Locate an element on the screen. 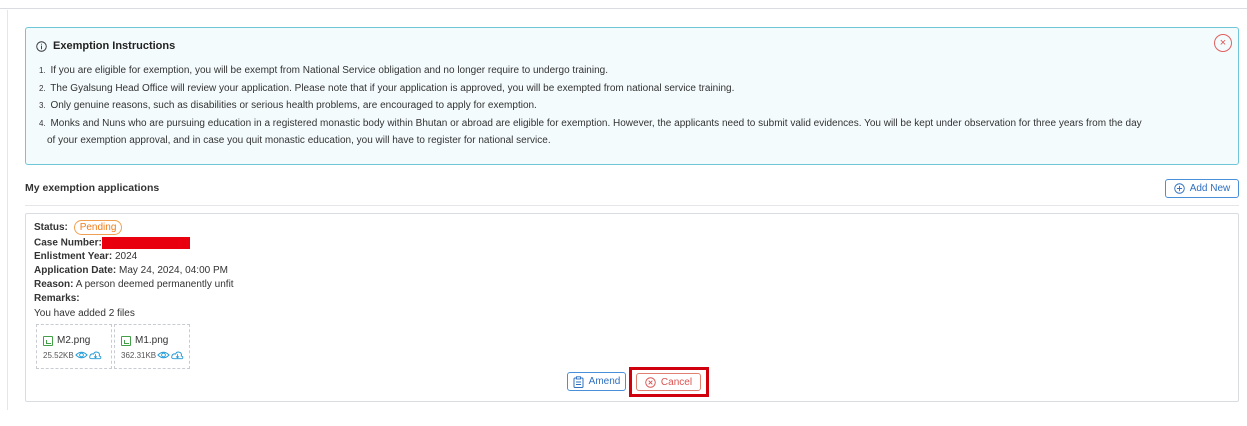 This screenshot has height=426, width=1247. amend-label: Amend is located at coordinates (604, 381).